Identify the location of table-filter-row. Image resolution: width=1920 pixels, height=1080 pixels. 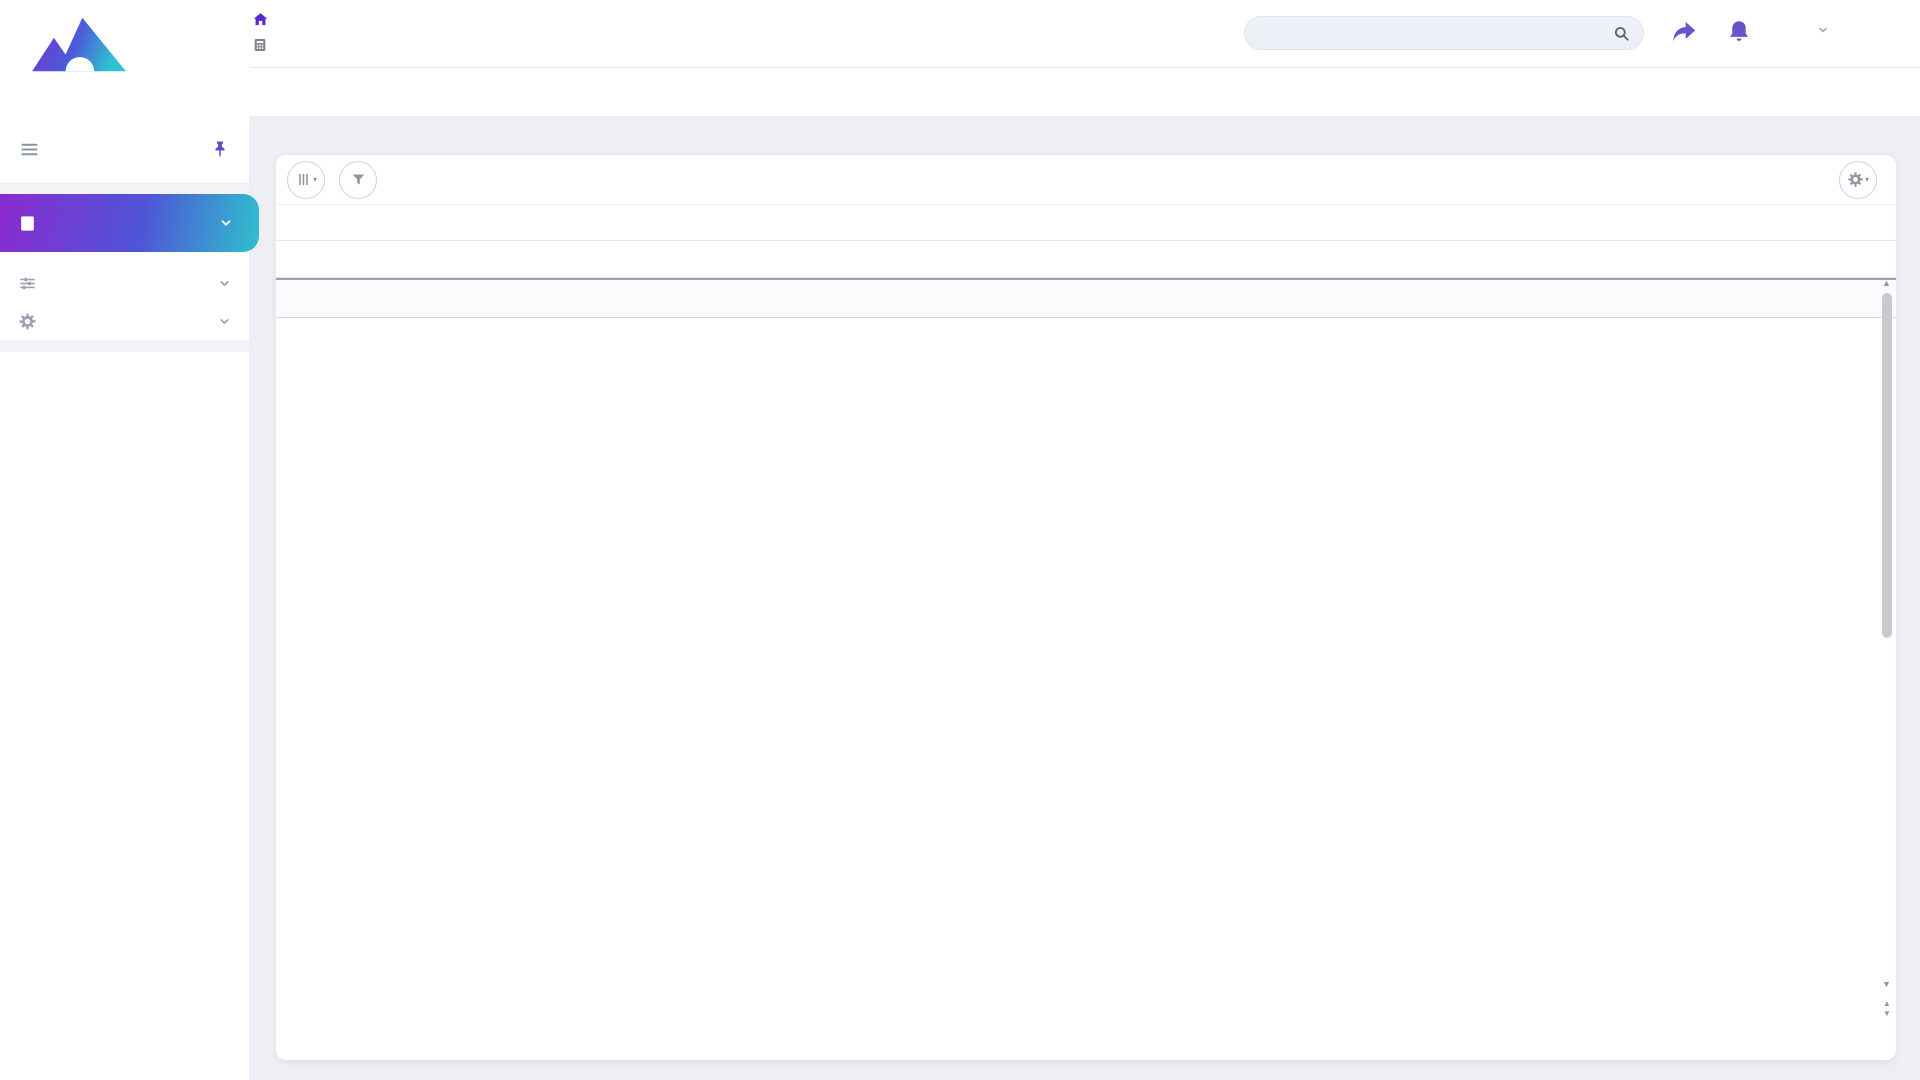
(1086, 259).